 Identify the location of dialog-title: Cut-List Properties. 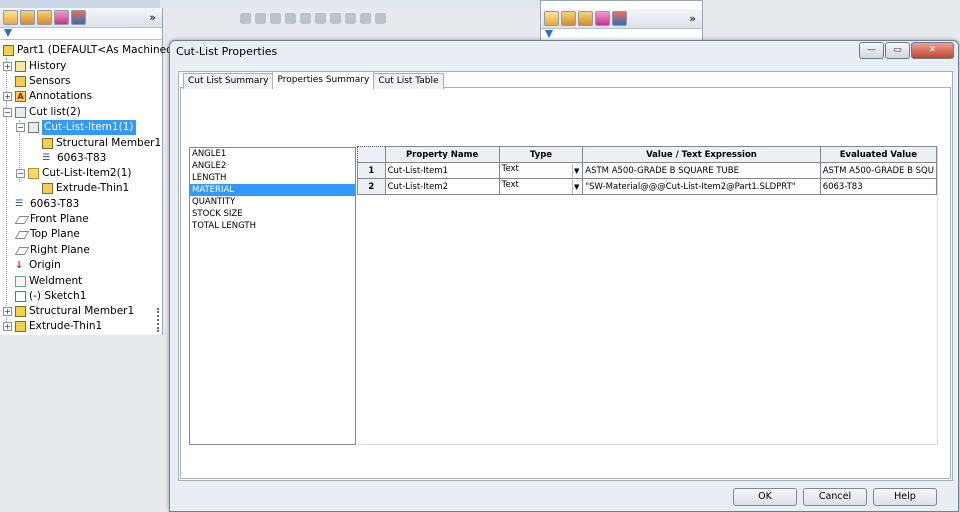
(227, 51).